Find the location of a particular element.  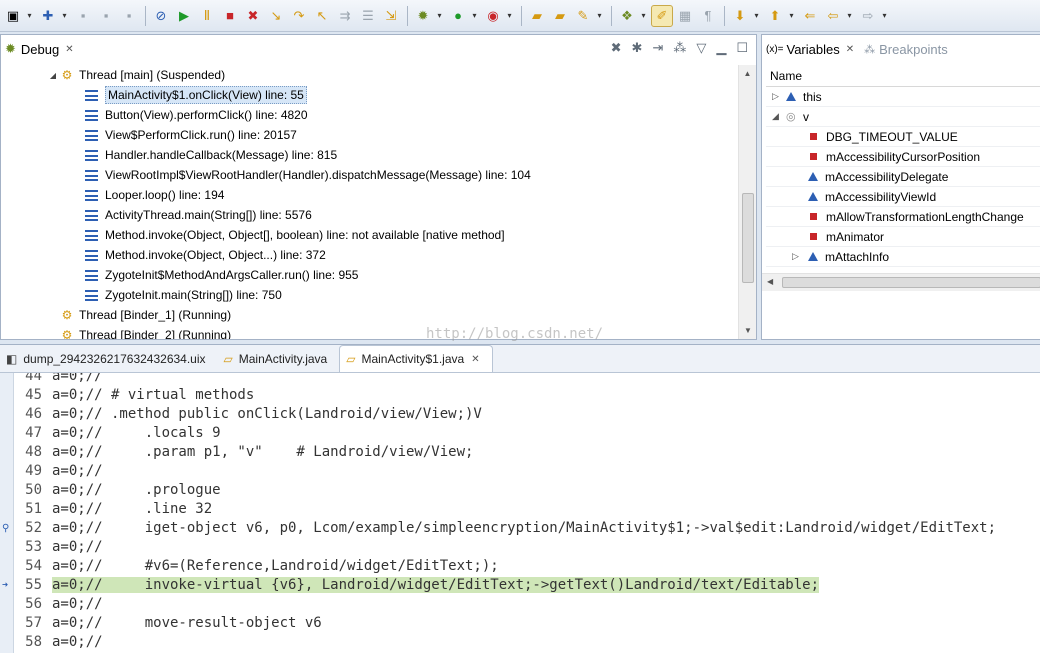

step-over-icon: ↷ is located at coordinates (299, 16).